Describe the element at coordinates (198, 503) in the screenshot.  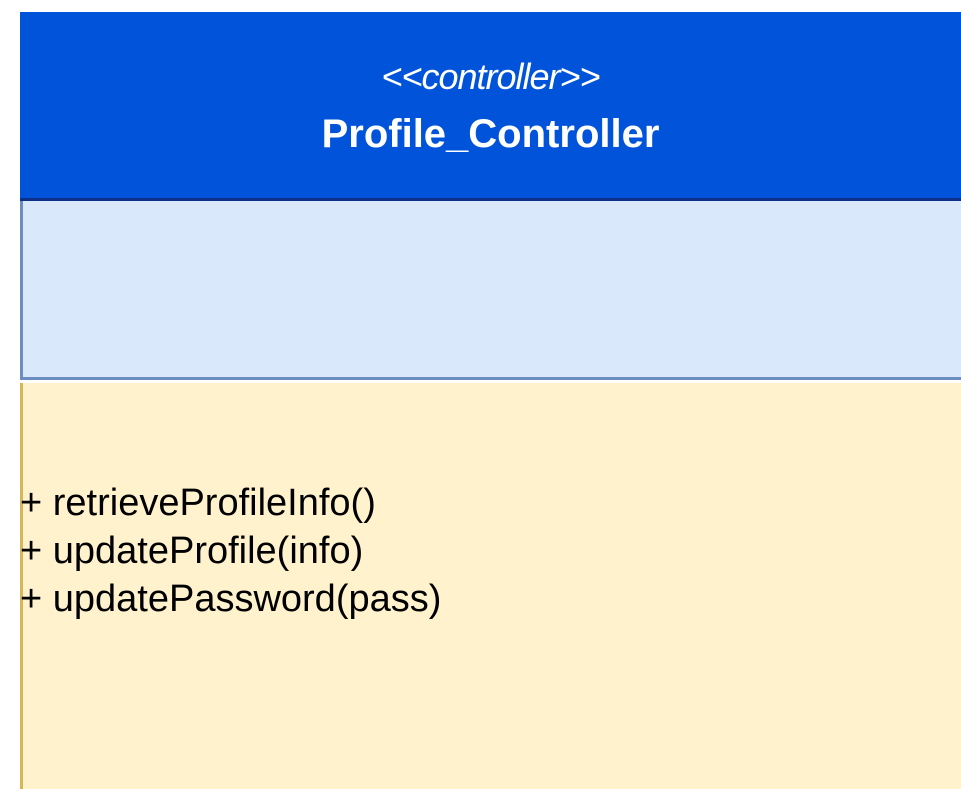
I see `operation-item: + retrieveProfileInfo()` at that location.